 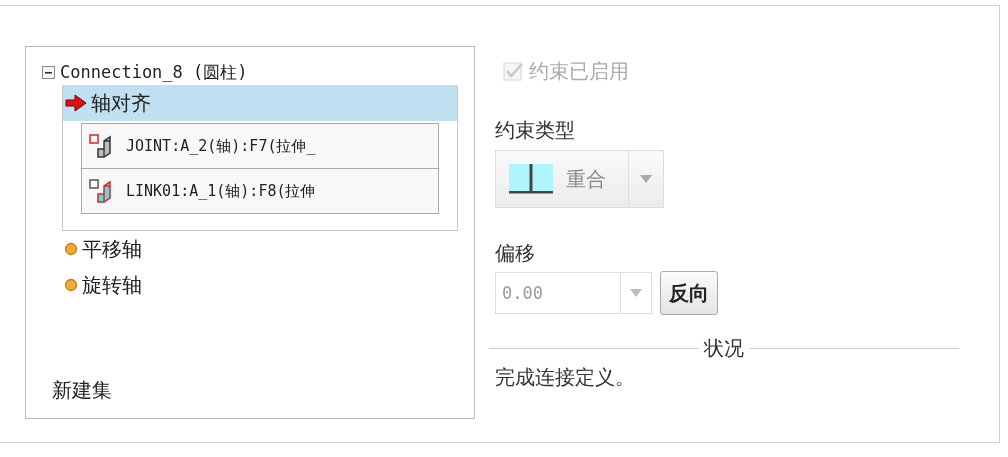 I want to click on status-message: 完成连接定义。, so click(x=565, y=377).